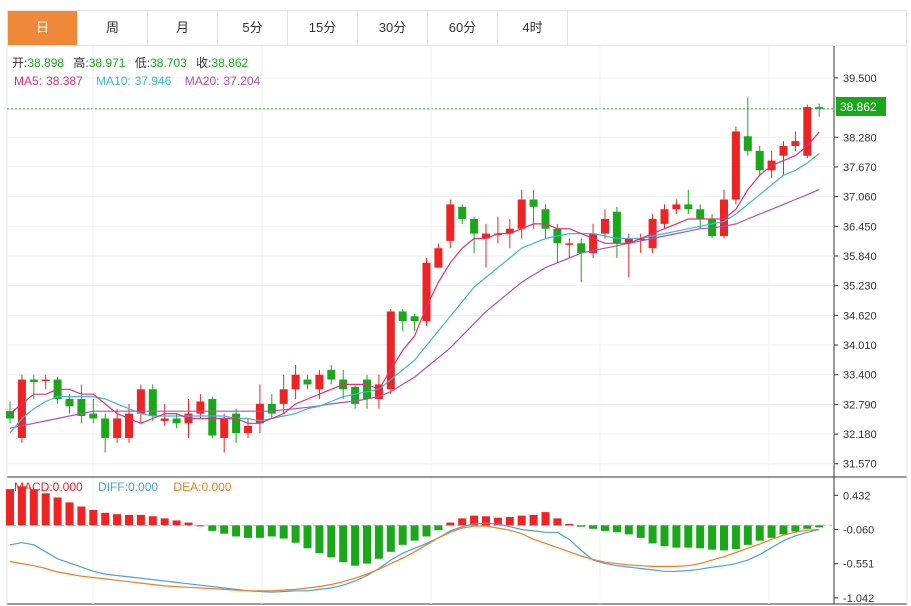 Image resolution: width=911 pixels, height=606 pixels. Describe the element at coordinates (861, 106) in the screenshot. I see `last-price-tag: 38.862` at that location.